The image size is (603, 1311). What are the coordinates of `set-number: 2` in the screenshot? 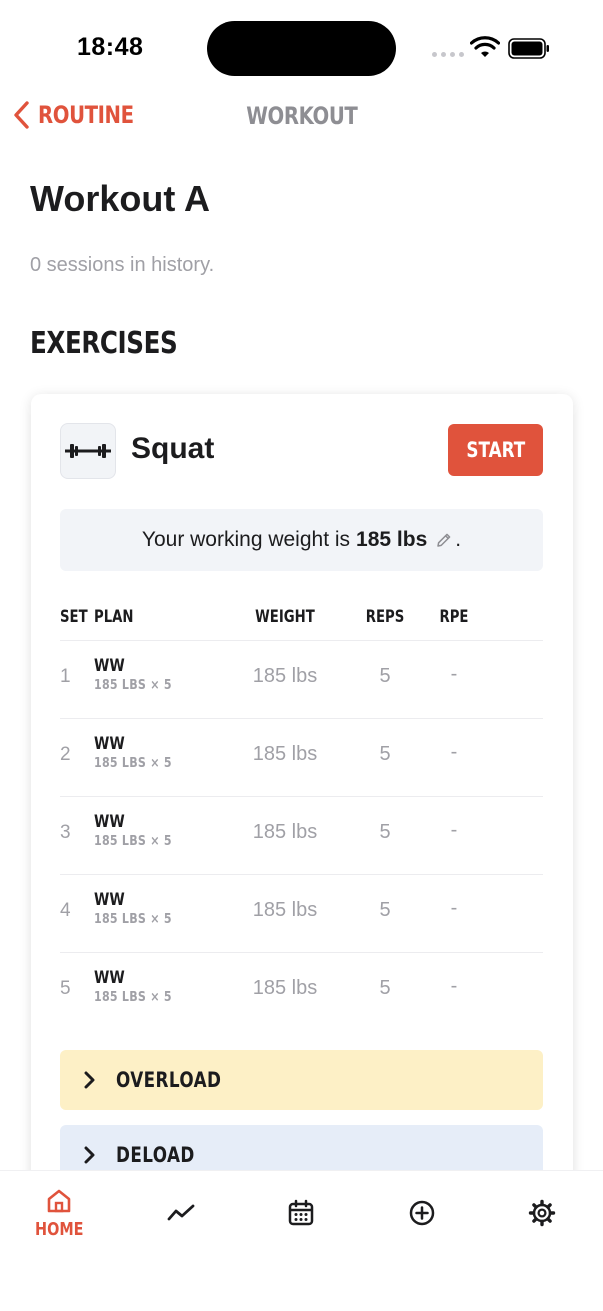 It's located at (65, 754).